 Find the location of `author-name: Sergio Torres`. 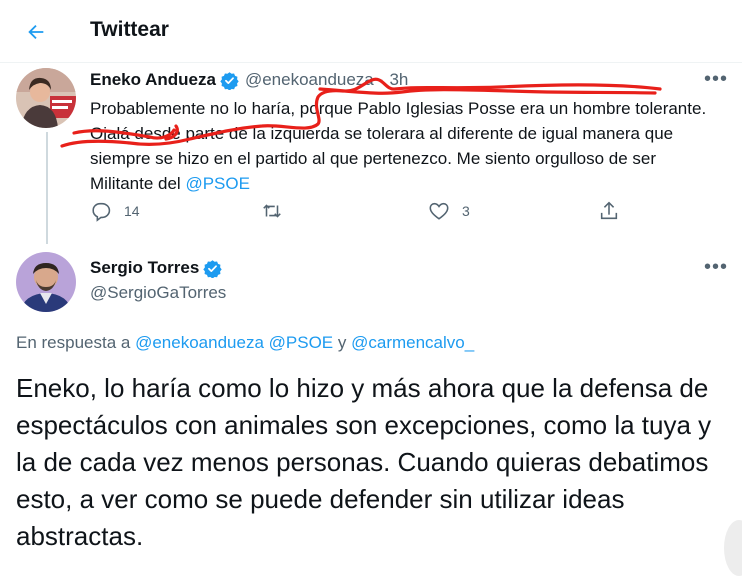

author-name: Sergio Torres is located at coordinates (144, 268).